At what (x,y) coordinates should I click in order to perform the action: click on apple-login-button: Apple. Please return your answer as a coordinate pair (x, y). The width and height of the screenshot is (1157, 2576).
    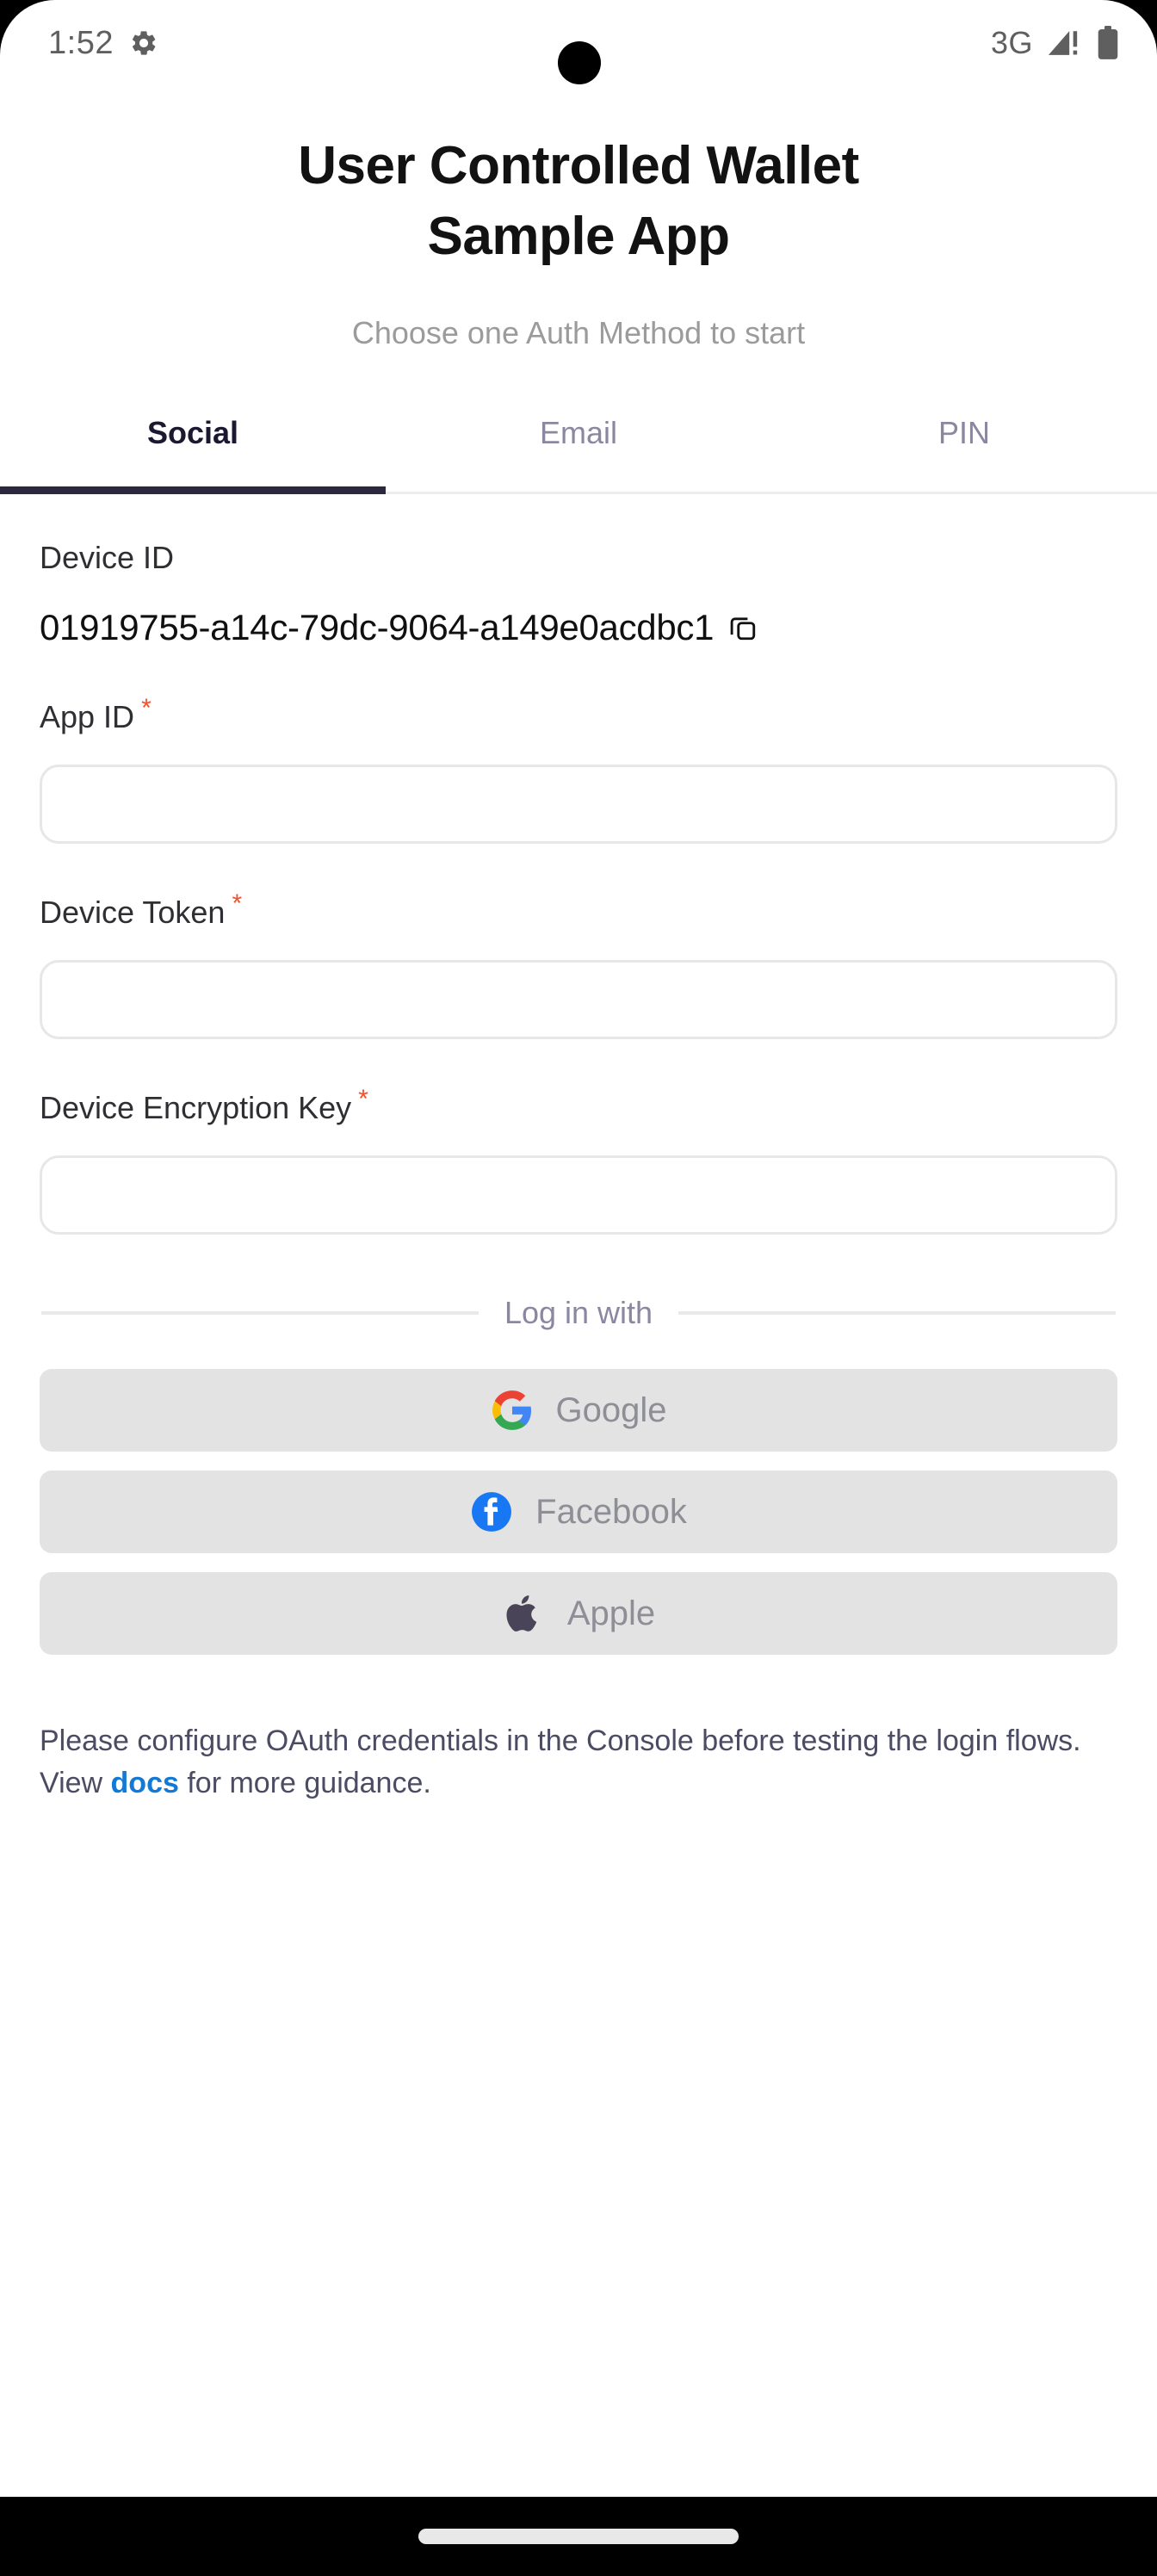
    Looking at the image, I should click on (579, 1614).